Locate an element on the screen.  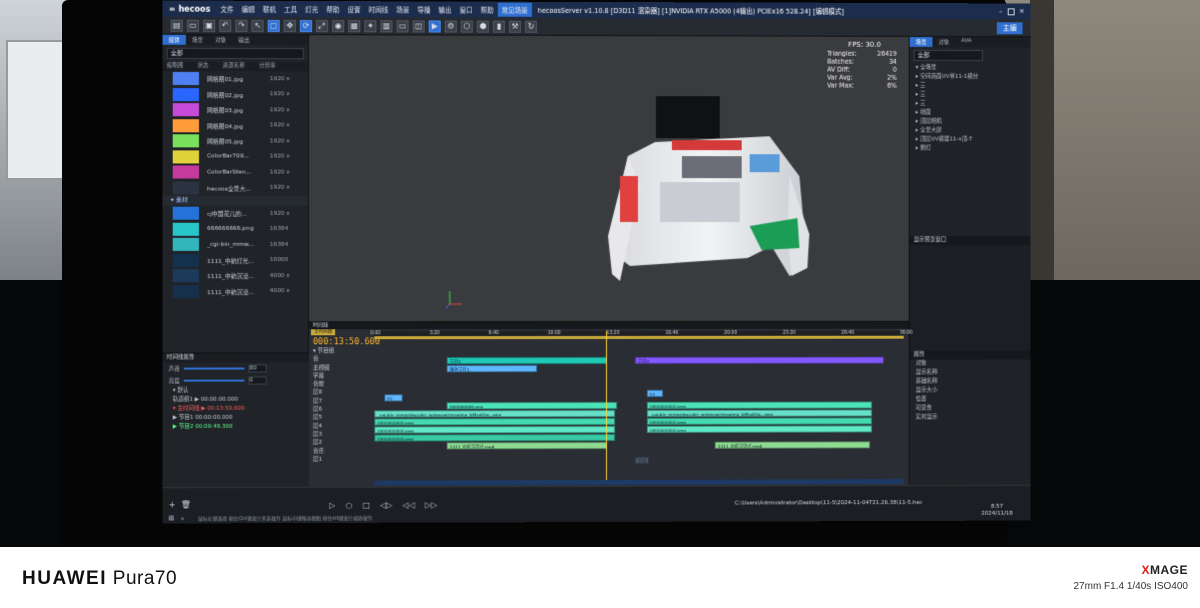
select-tool-icon: ▢ is located at coordinates (273, 25).